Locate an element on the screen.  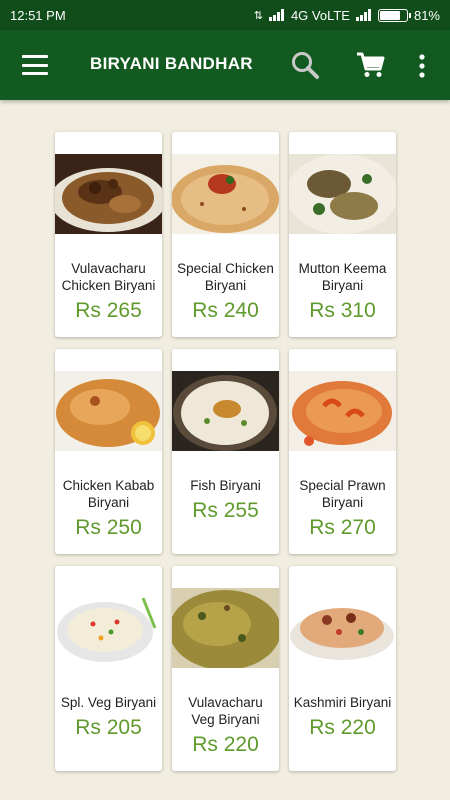
menu-card: Mutton Keema Biryani Rs 310 is located at coordinates (342, 234).